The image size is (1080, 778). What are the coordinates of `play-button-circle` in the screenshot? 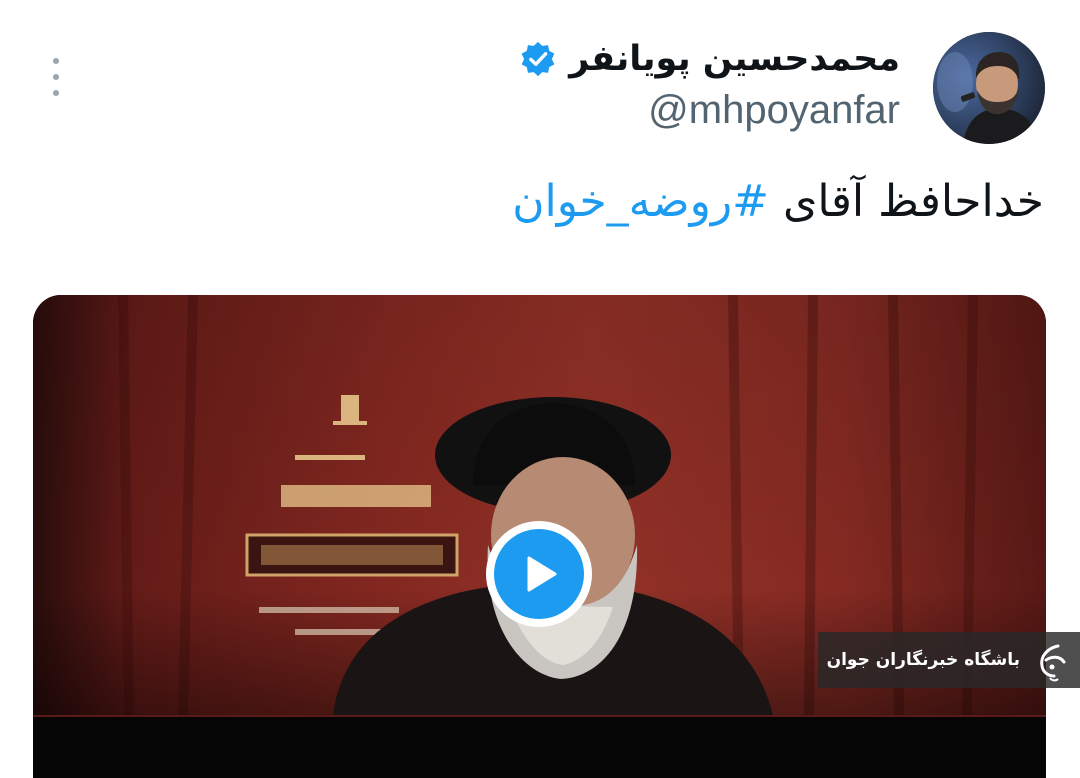 It's located at (539, 574).